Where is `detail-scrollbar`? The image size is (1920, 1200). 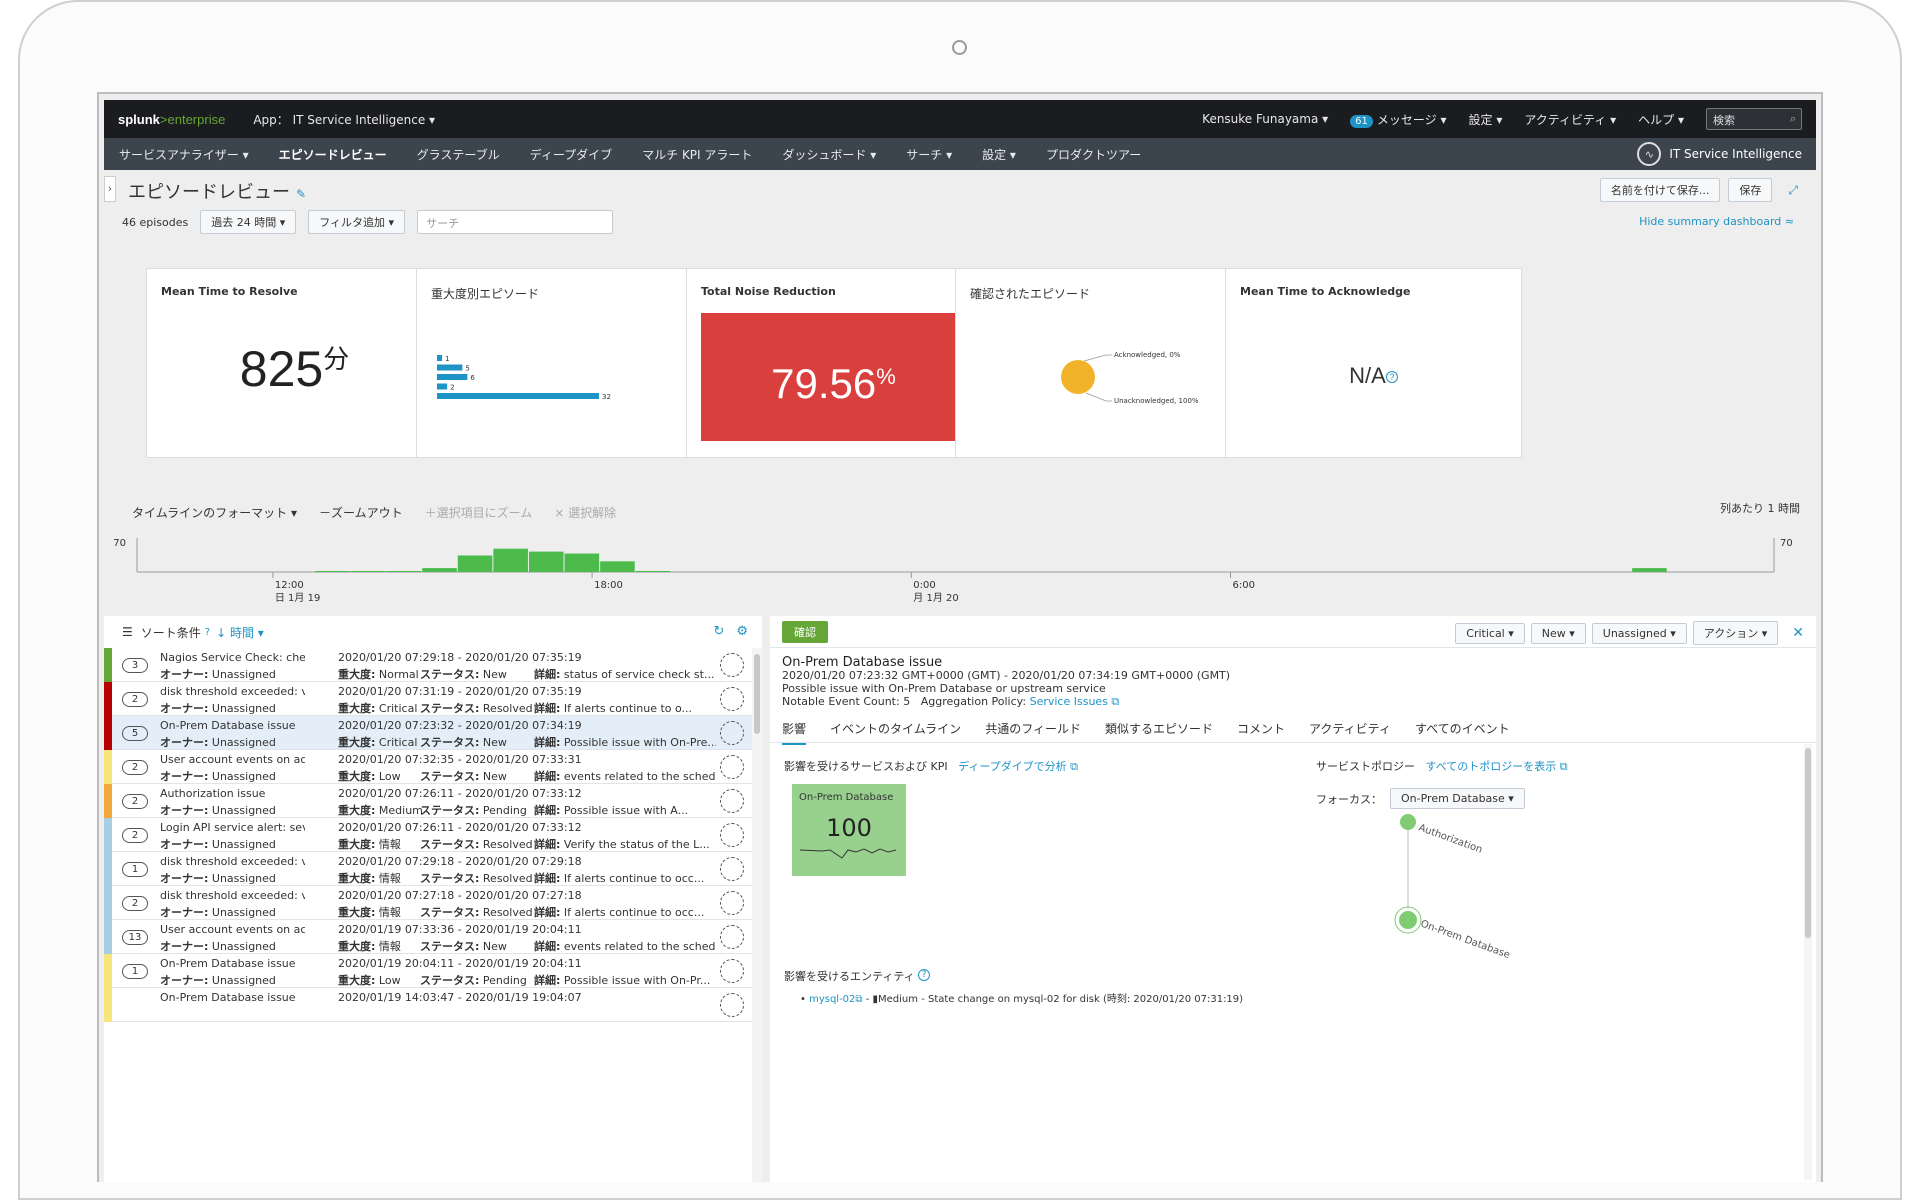
detail-scrollbar is located at coordinates (1808, 962).